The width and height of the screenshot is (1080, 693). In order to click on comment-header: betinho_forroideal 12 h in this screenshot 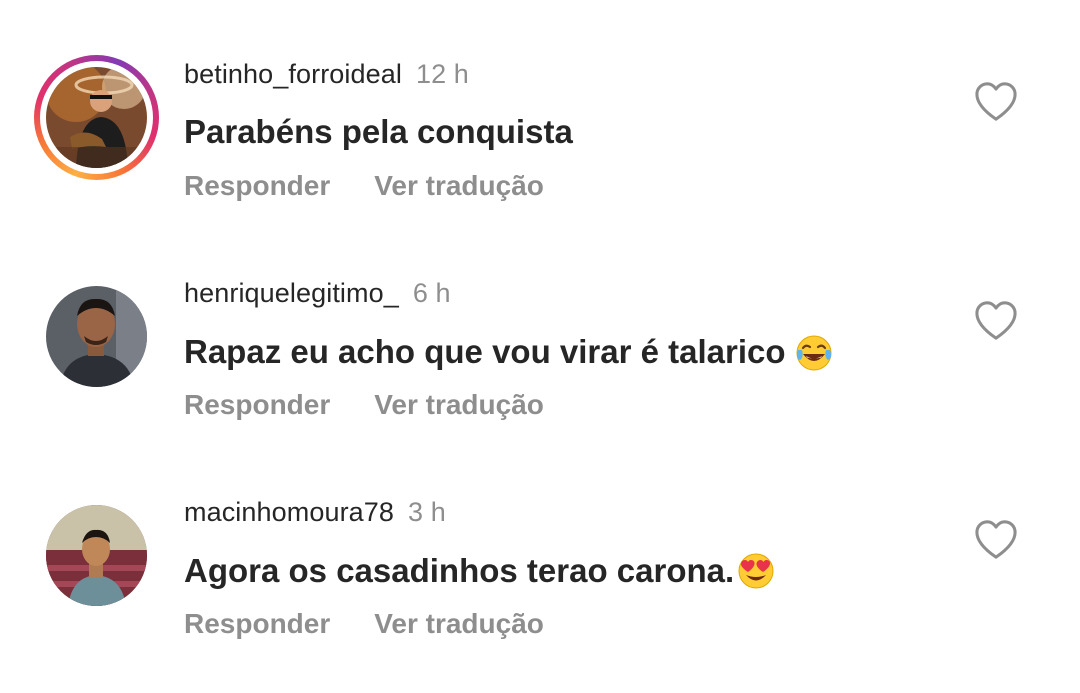, I will do `click(326, 74)`.